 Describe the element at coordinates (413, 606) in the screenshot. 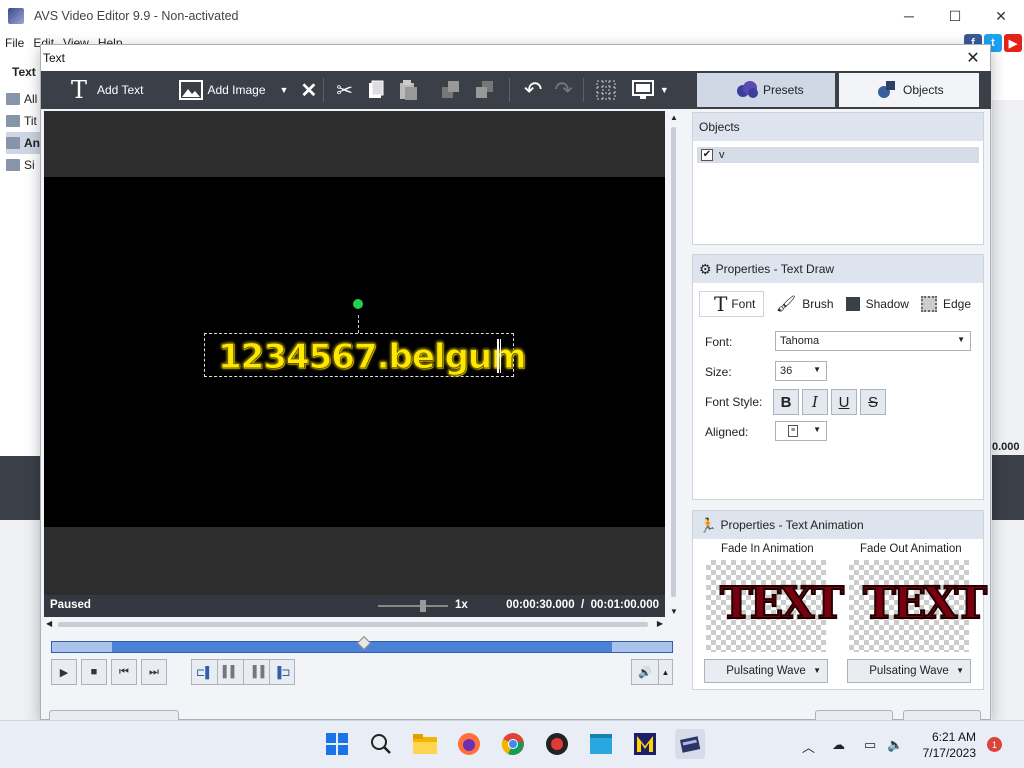

I see `speed-slider-track` at that location.